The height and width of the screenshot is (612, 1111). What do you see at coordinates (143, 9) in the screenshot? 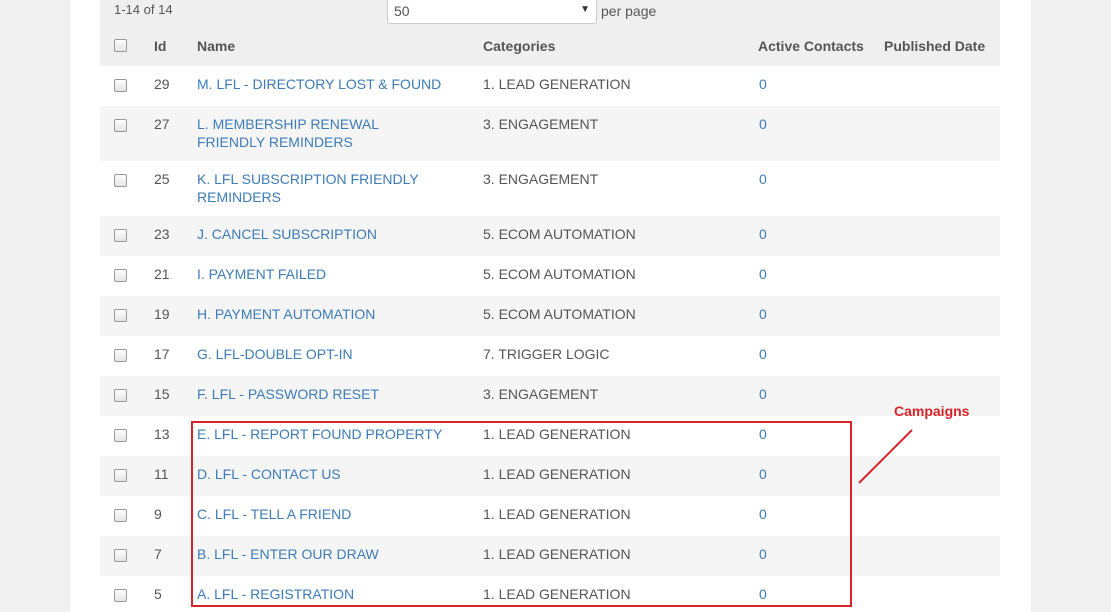
I see `result-count: 1-14 of 14` at bounding box center [143, 9].